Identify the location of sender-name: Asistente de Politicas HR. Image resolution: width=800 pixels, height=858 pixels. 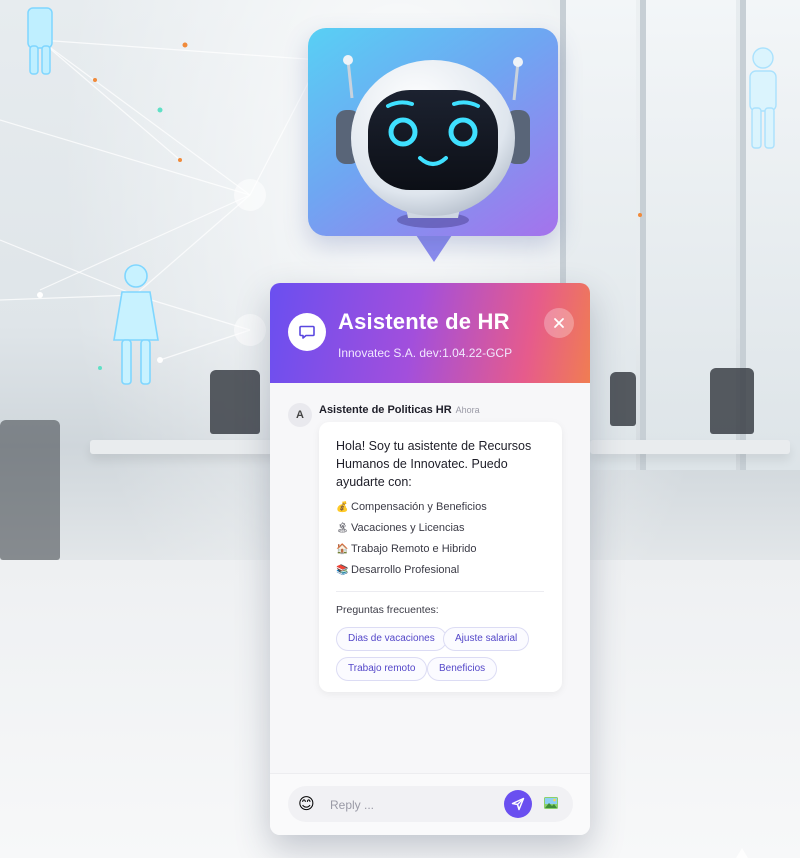
(385, 410).